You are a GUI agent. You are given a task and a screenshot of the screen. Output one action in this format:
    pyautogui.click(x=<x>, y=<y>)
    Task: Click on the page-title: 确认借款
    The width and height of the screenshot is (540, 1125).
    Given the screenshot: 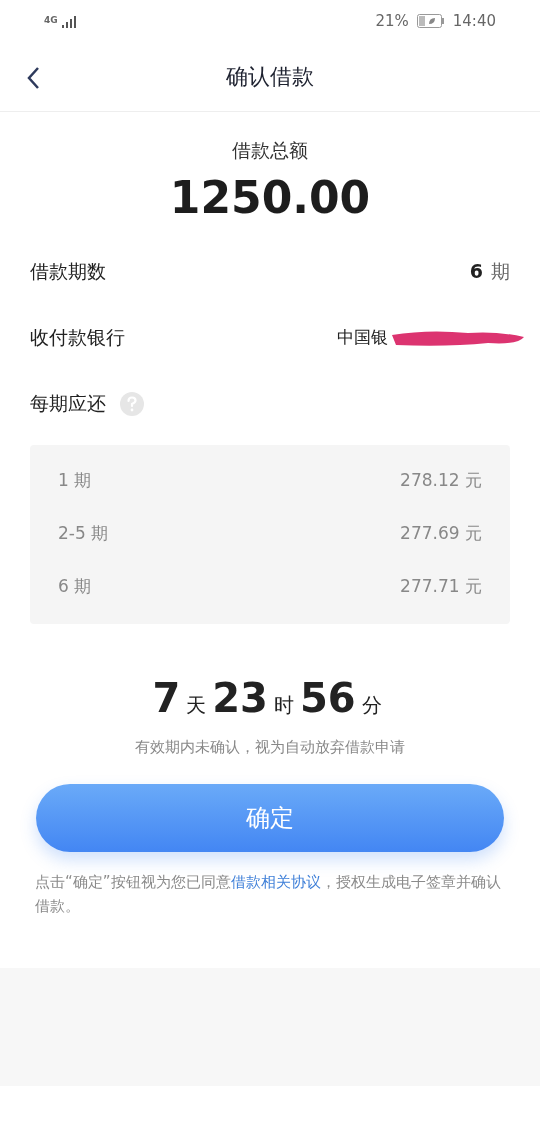 What is the action you would take?
    pyautogui.click(x=270, y=77)
    